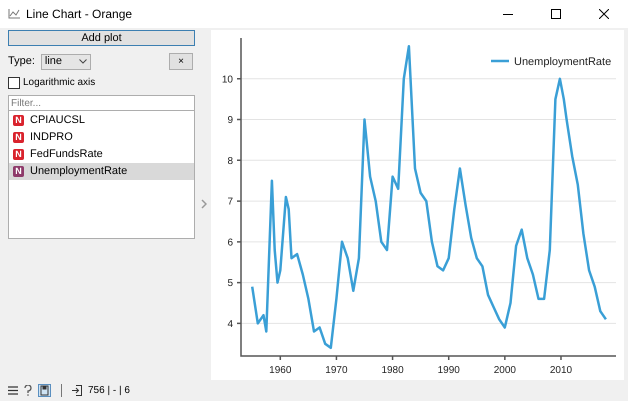 The height and width of the screenshot is (401, 628). Describe the element at coordinates (230, 120) in the screenshot. I see `y-tick-label: 9` at that location.